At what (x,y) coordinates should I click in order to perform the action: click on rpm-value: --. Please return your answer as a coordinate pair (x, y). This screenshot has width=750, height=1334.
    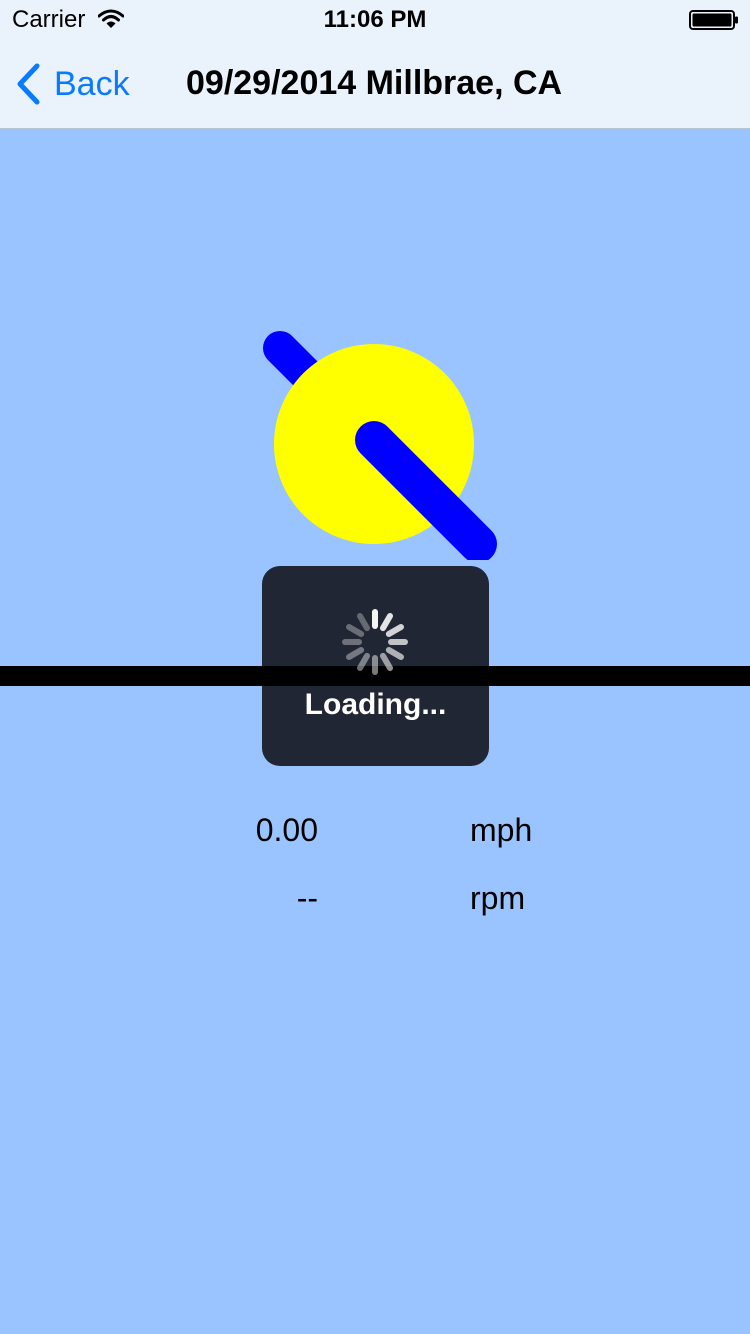
    Looking at the image, I should click on (307, 898).